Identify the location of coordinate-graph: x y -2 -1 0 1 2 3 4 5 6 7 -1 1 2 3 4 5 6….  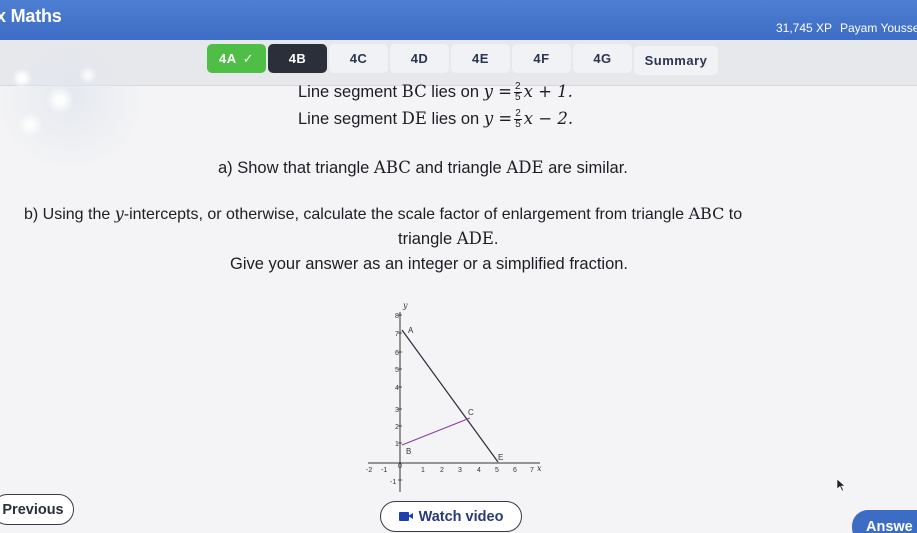
(445, 400).